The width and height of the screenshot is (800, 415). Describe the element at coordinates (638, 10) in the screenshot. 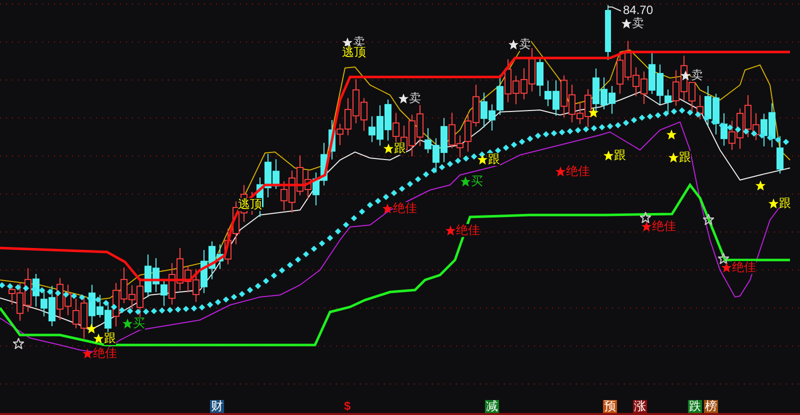

I see `price-label: 84.70` at that location.